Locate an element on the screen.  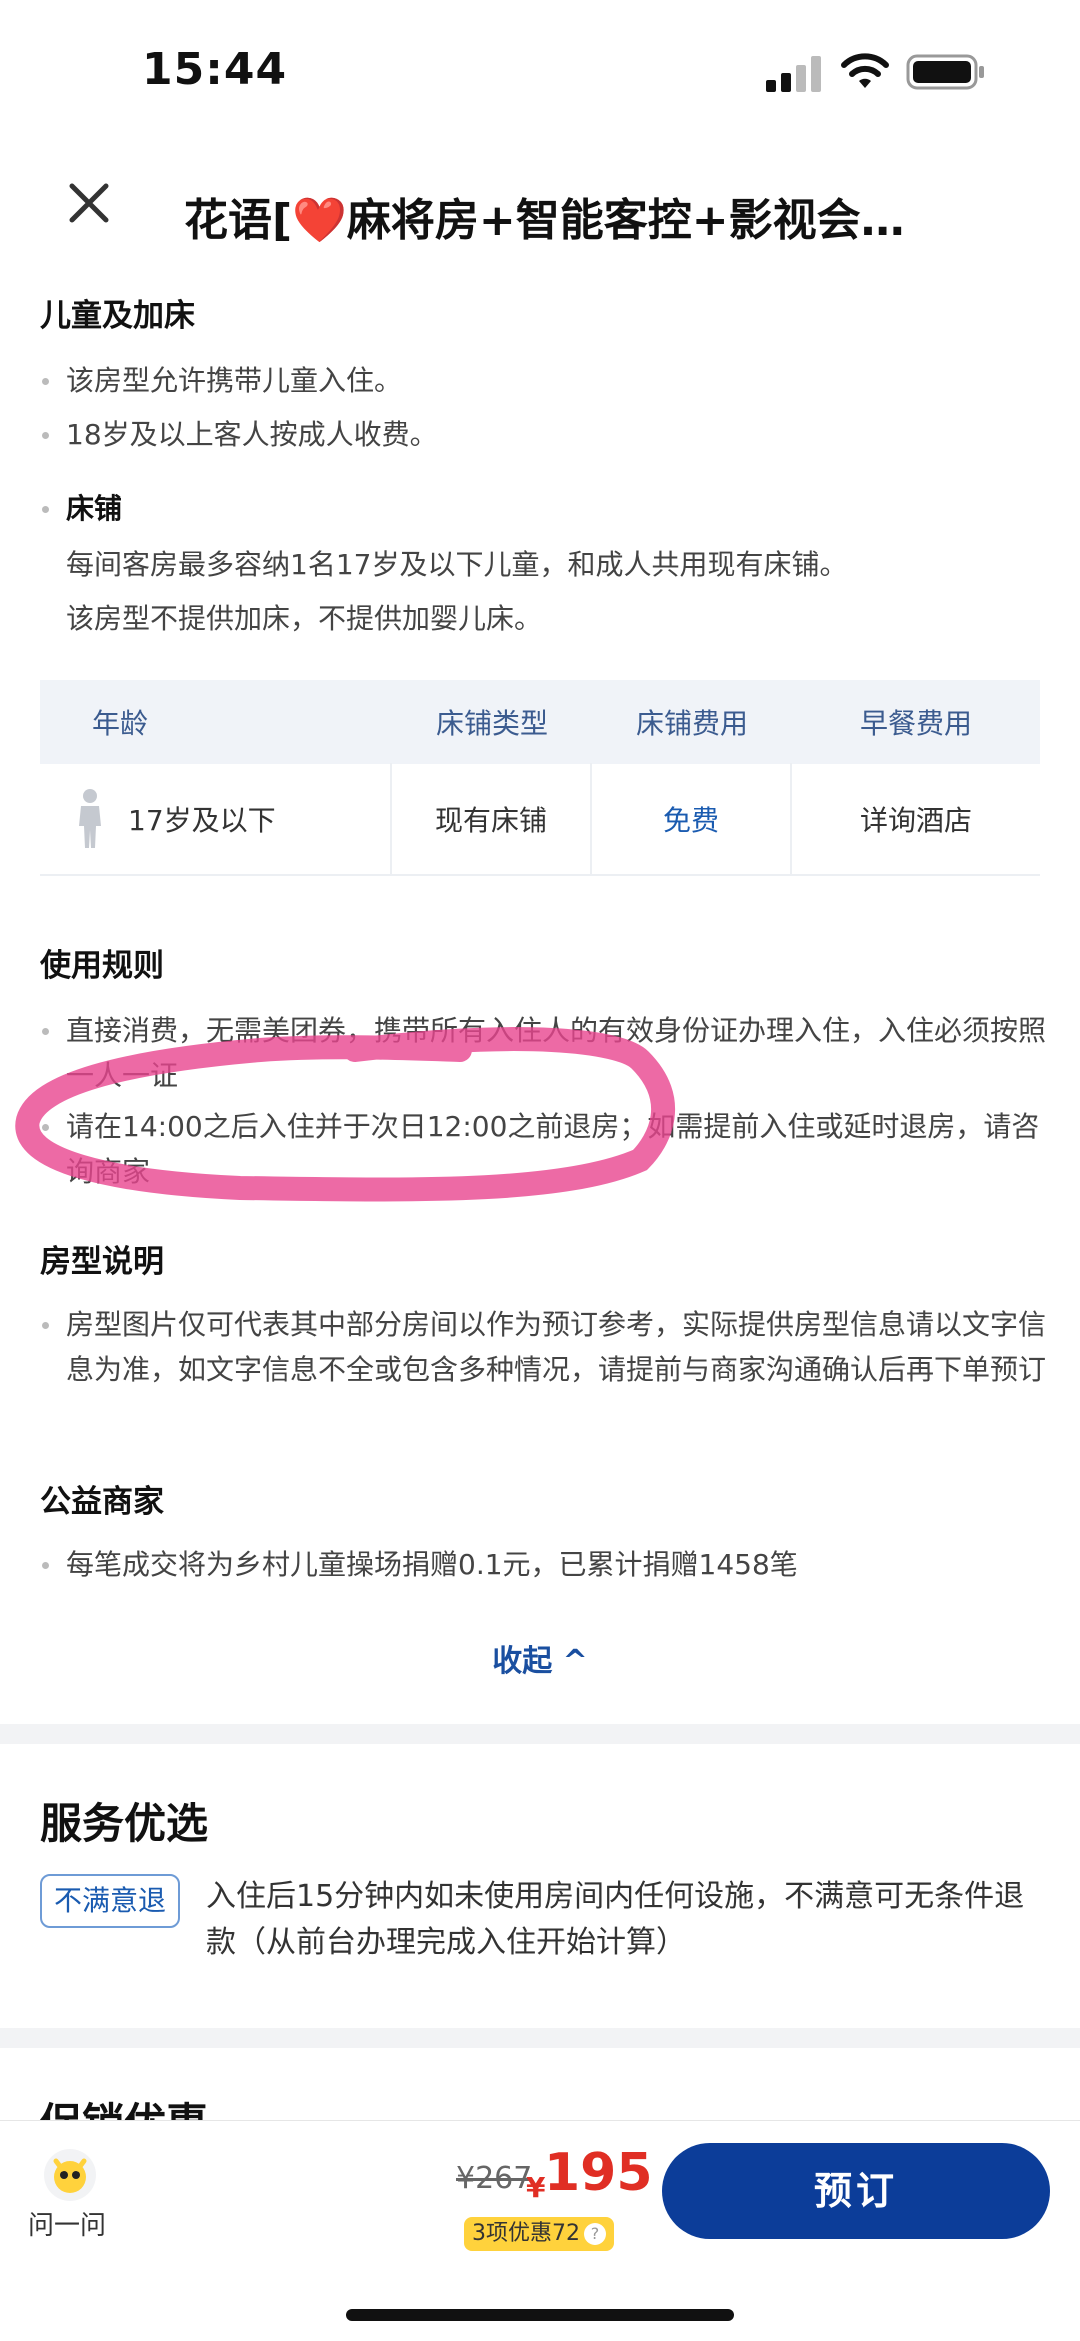
currency-symbol: ¥ is located at coordinates (536, 2187).